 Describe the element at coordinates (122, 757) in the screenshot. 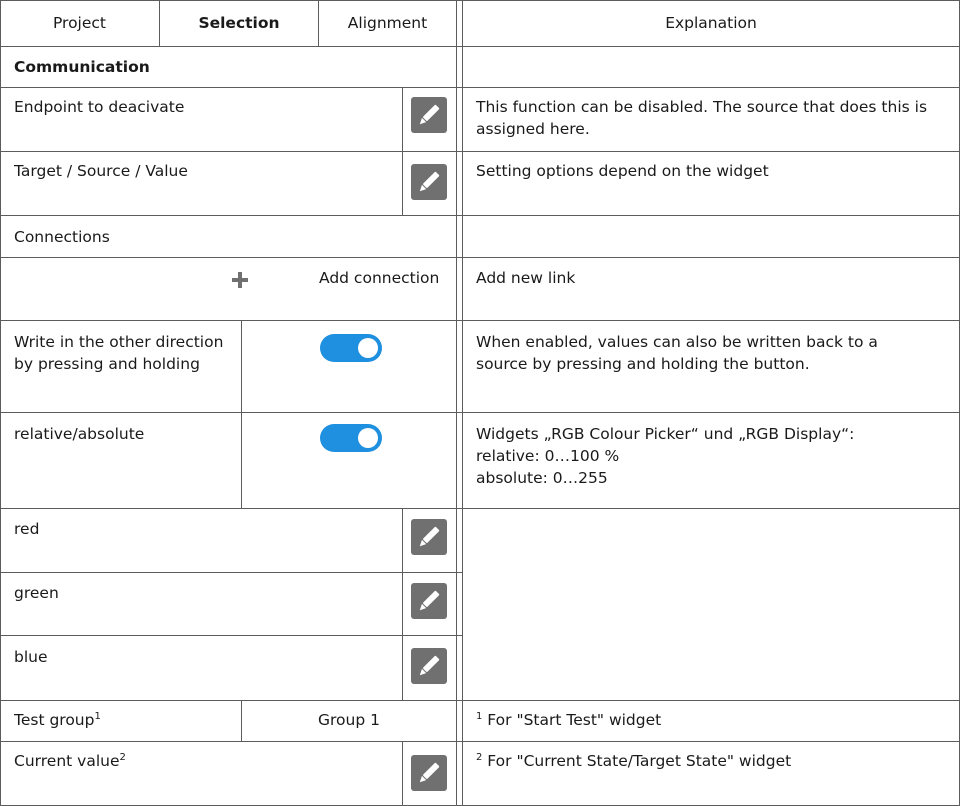

I see `footnote-marker: 2` at that location.